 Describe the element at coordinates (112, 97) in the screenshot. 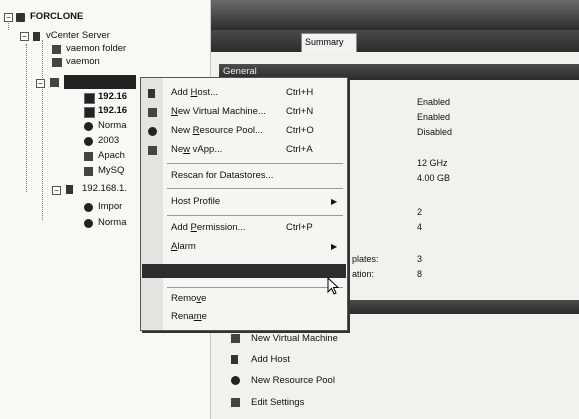

I see `tree-node-host-1: 192.16` at that location.